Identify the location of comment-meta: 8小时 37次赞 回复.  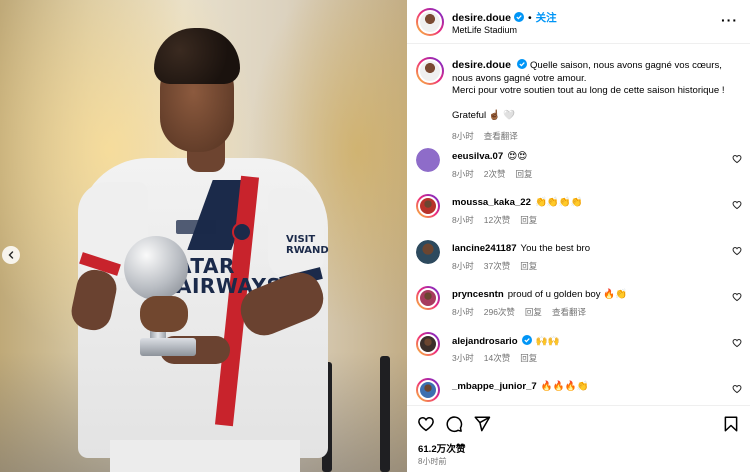
(499, 266).